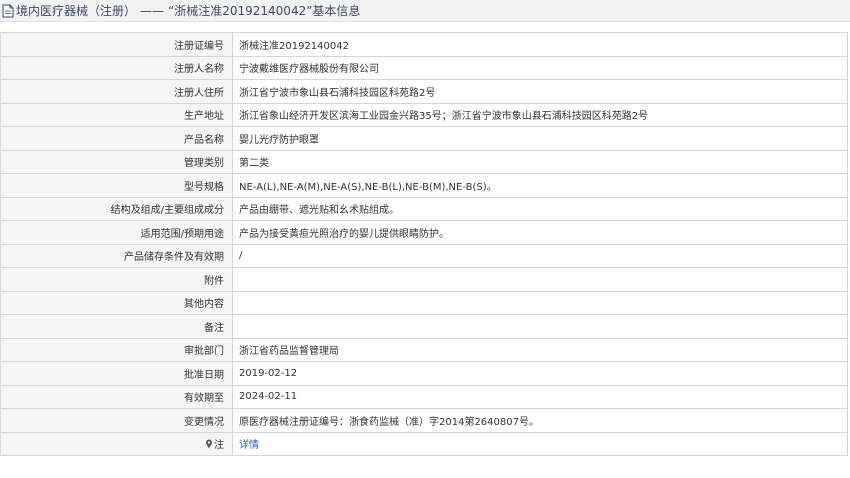  What do you see at coordinates (116, 208) in the screenshot?
I see `row-label: 结构及组成/主要组成成分` at bounding box center [116, 208].